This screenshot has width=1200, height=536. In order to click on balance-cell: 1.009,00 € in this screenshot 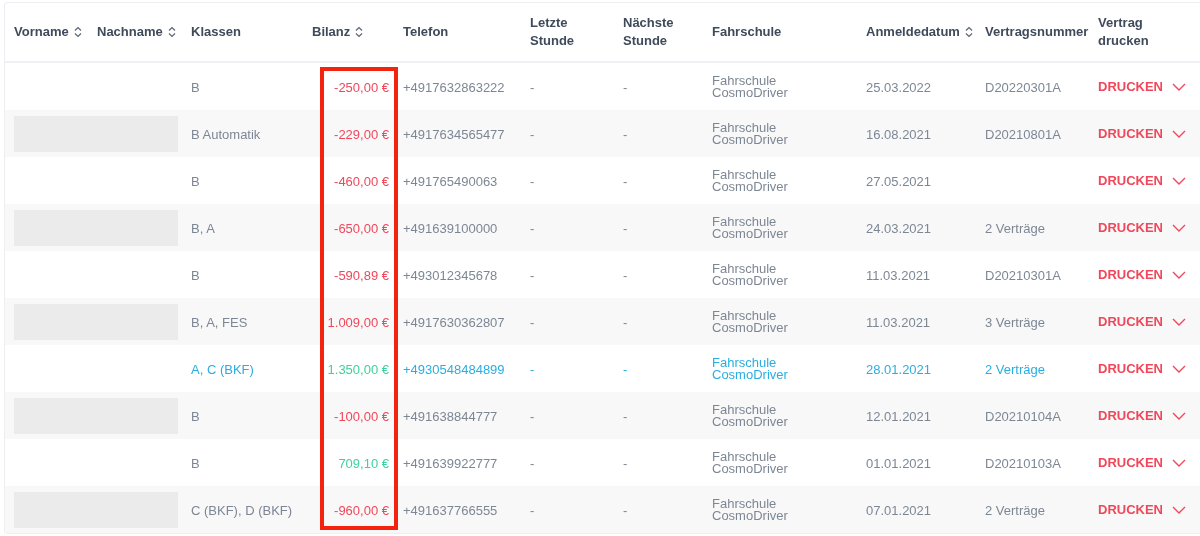, I will do `click(358, 322)`.